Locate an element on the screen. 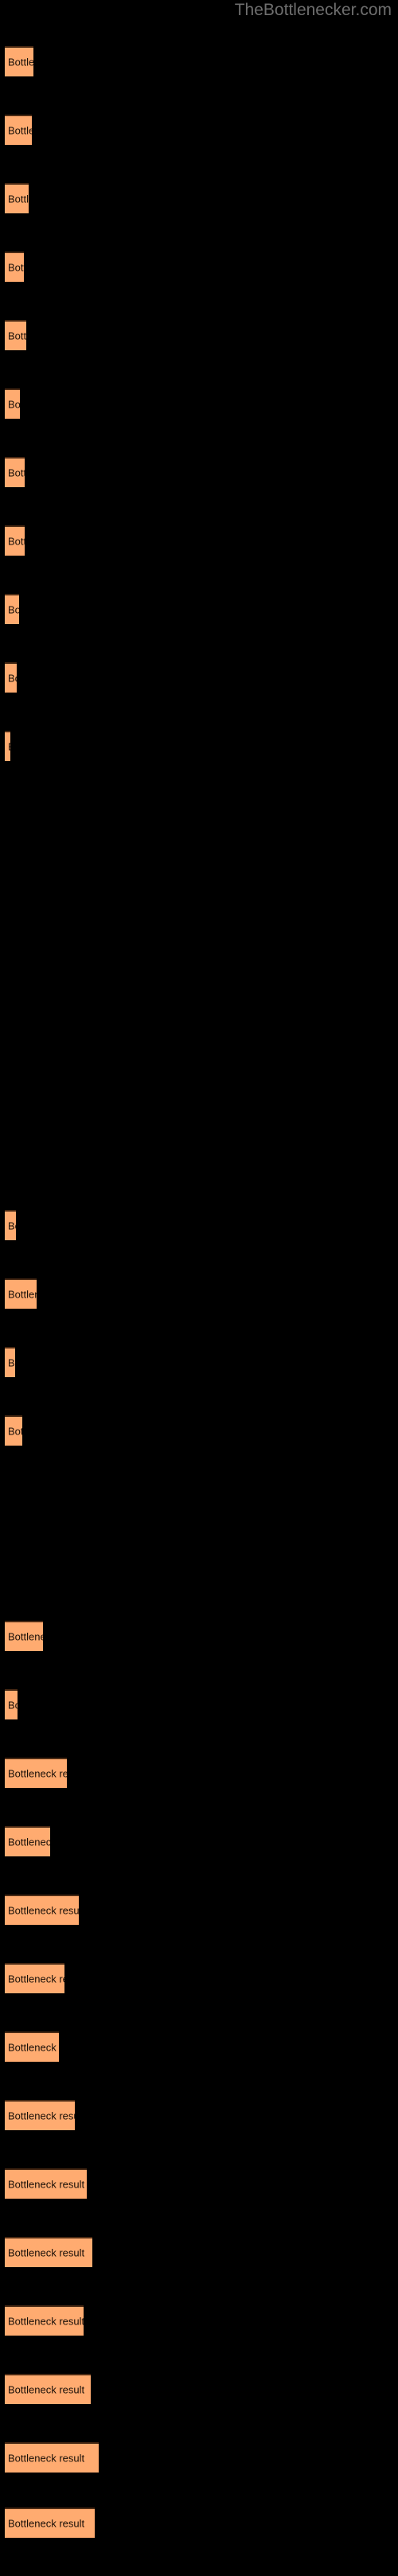 This screenshot has width=398, height=2576. bar-3: Bottleneck result is located at coordinates (17, 198).